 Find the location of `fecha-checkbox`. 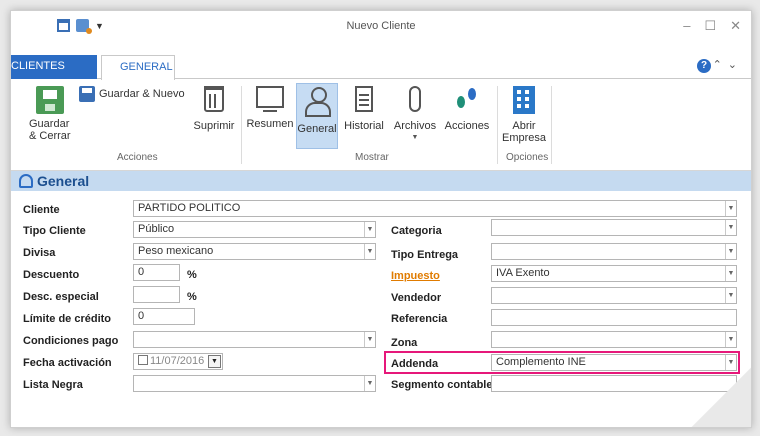

fecha-checkbox is located at coordinates (143, 360).